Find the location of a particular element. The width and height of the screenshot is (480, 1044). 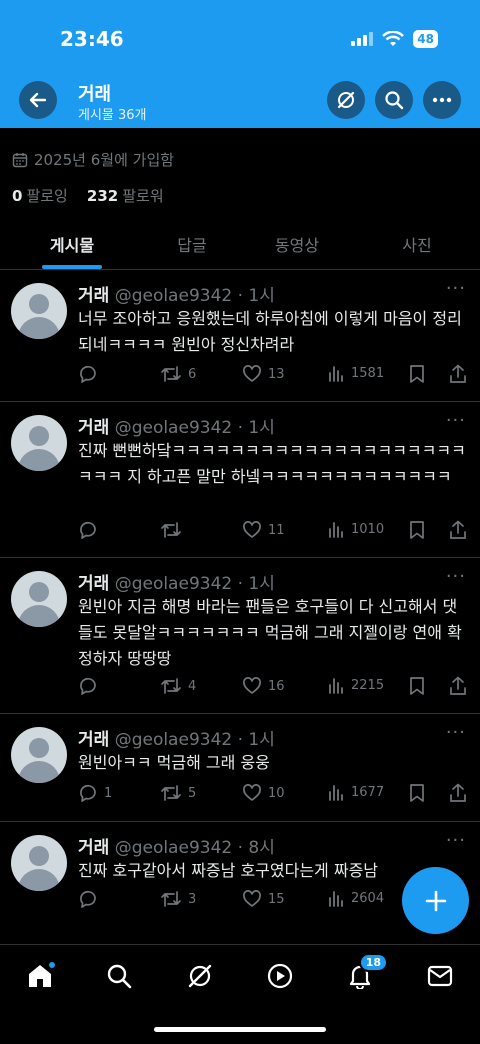

share-icon is located at coordinates (458, 374).